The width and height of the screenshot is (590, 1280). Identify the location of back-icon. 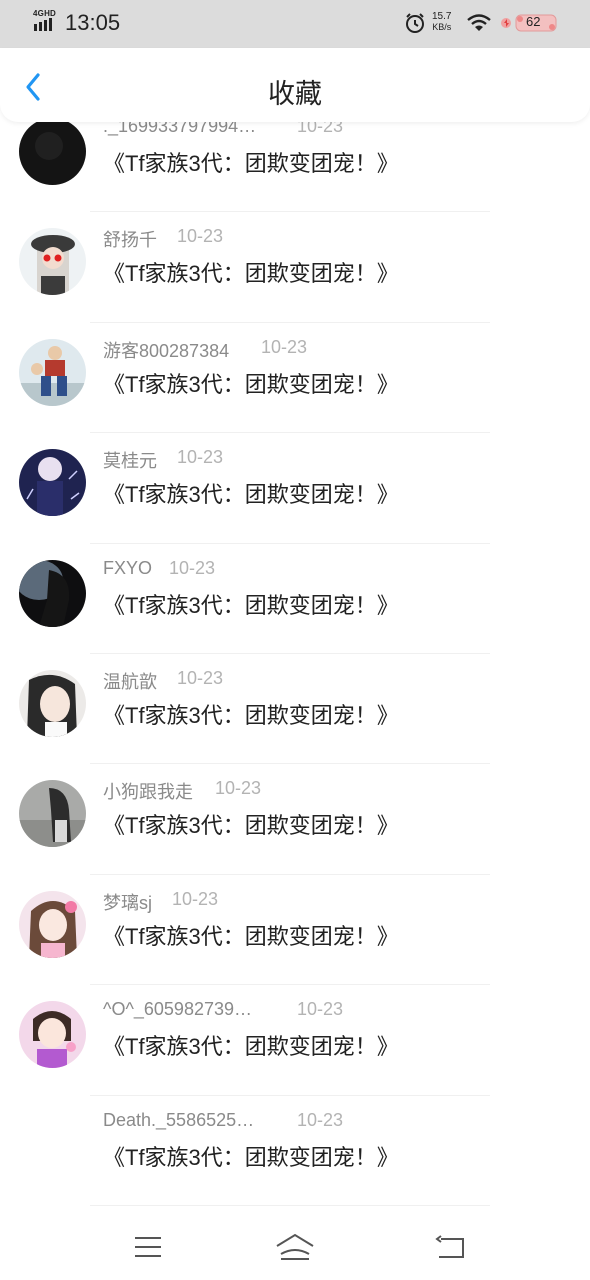
(449, 1246).